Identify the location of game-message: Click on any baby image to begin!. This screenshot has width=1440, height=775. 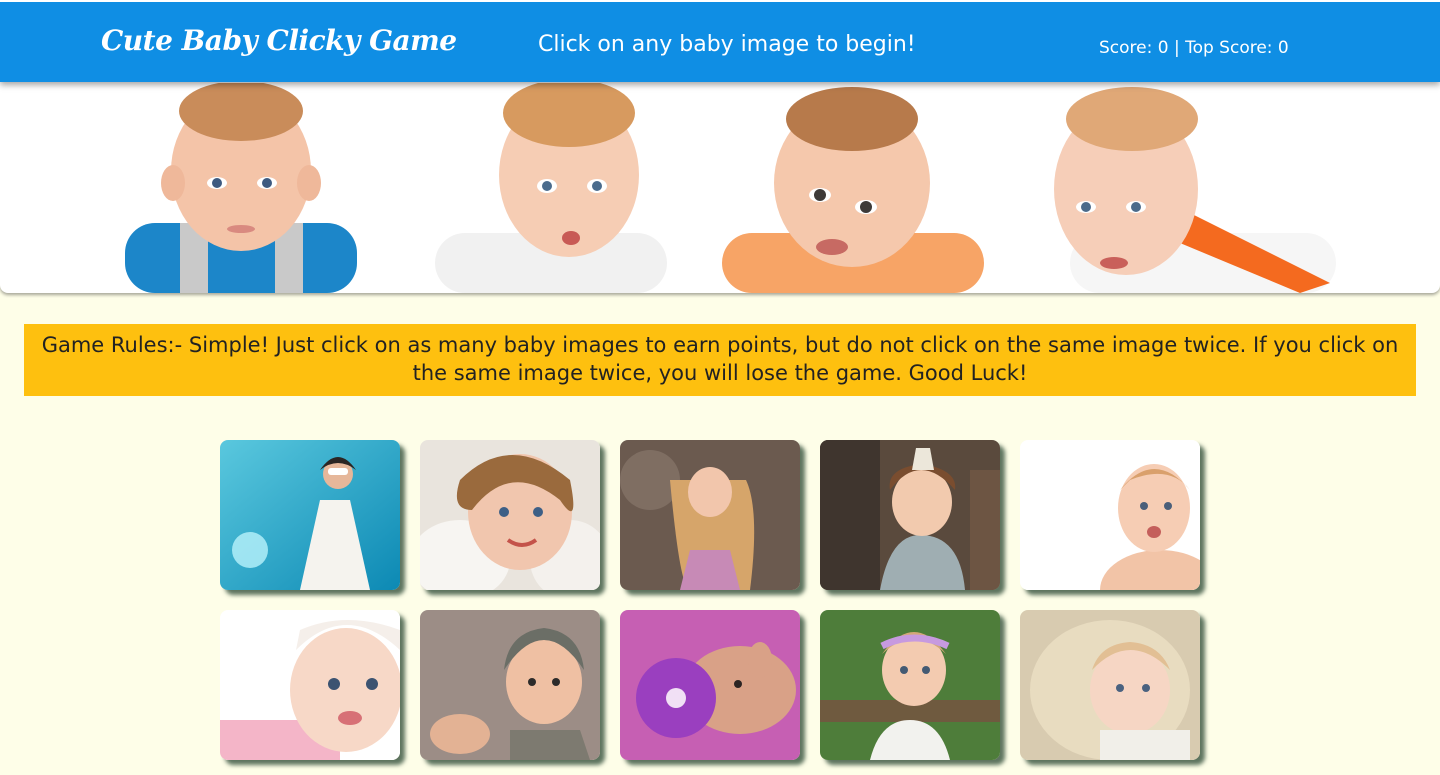
(727, 44).